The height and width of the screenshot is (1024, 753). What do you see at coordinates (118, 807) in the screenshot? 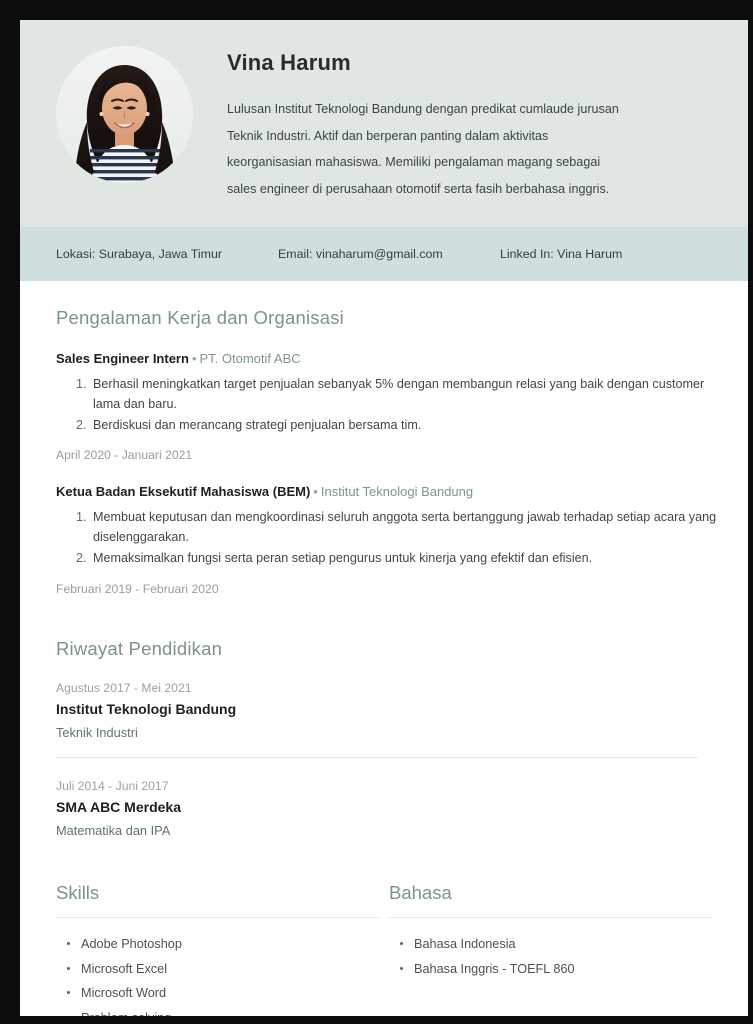
I see `education-school: SMA ABC Merdeka` at bounding box center [118, 807].